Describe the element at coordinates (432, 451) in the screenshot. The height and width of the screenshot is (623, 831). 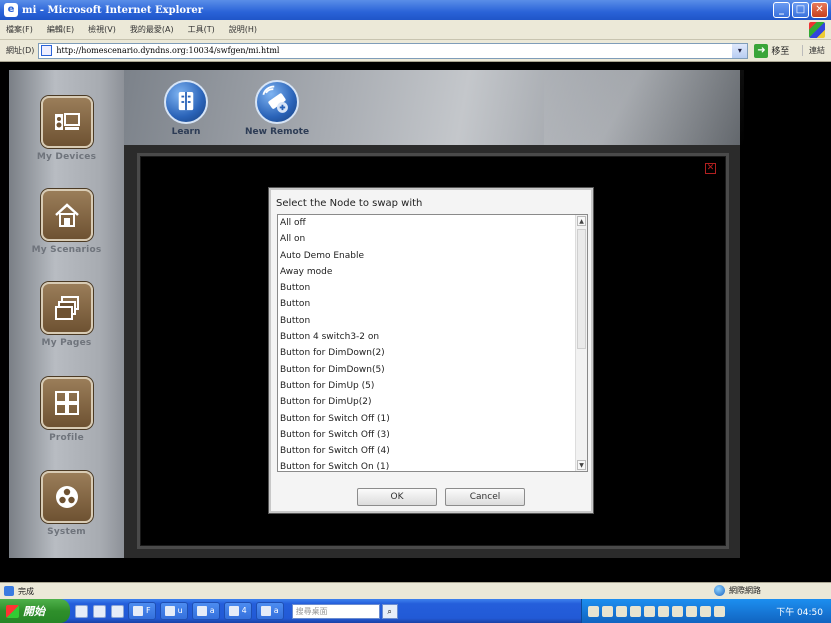
I see `list-item: Button for Switch Off (4)` at that location.